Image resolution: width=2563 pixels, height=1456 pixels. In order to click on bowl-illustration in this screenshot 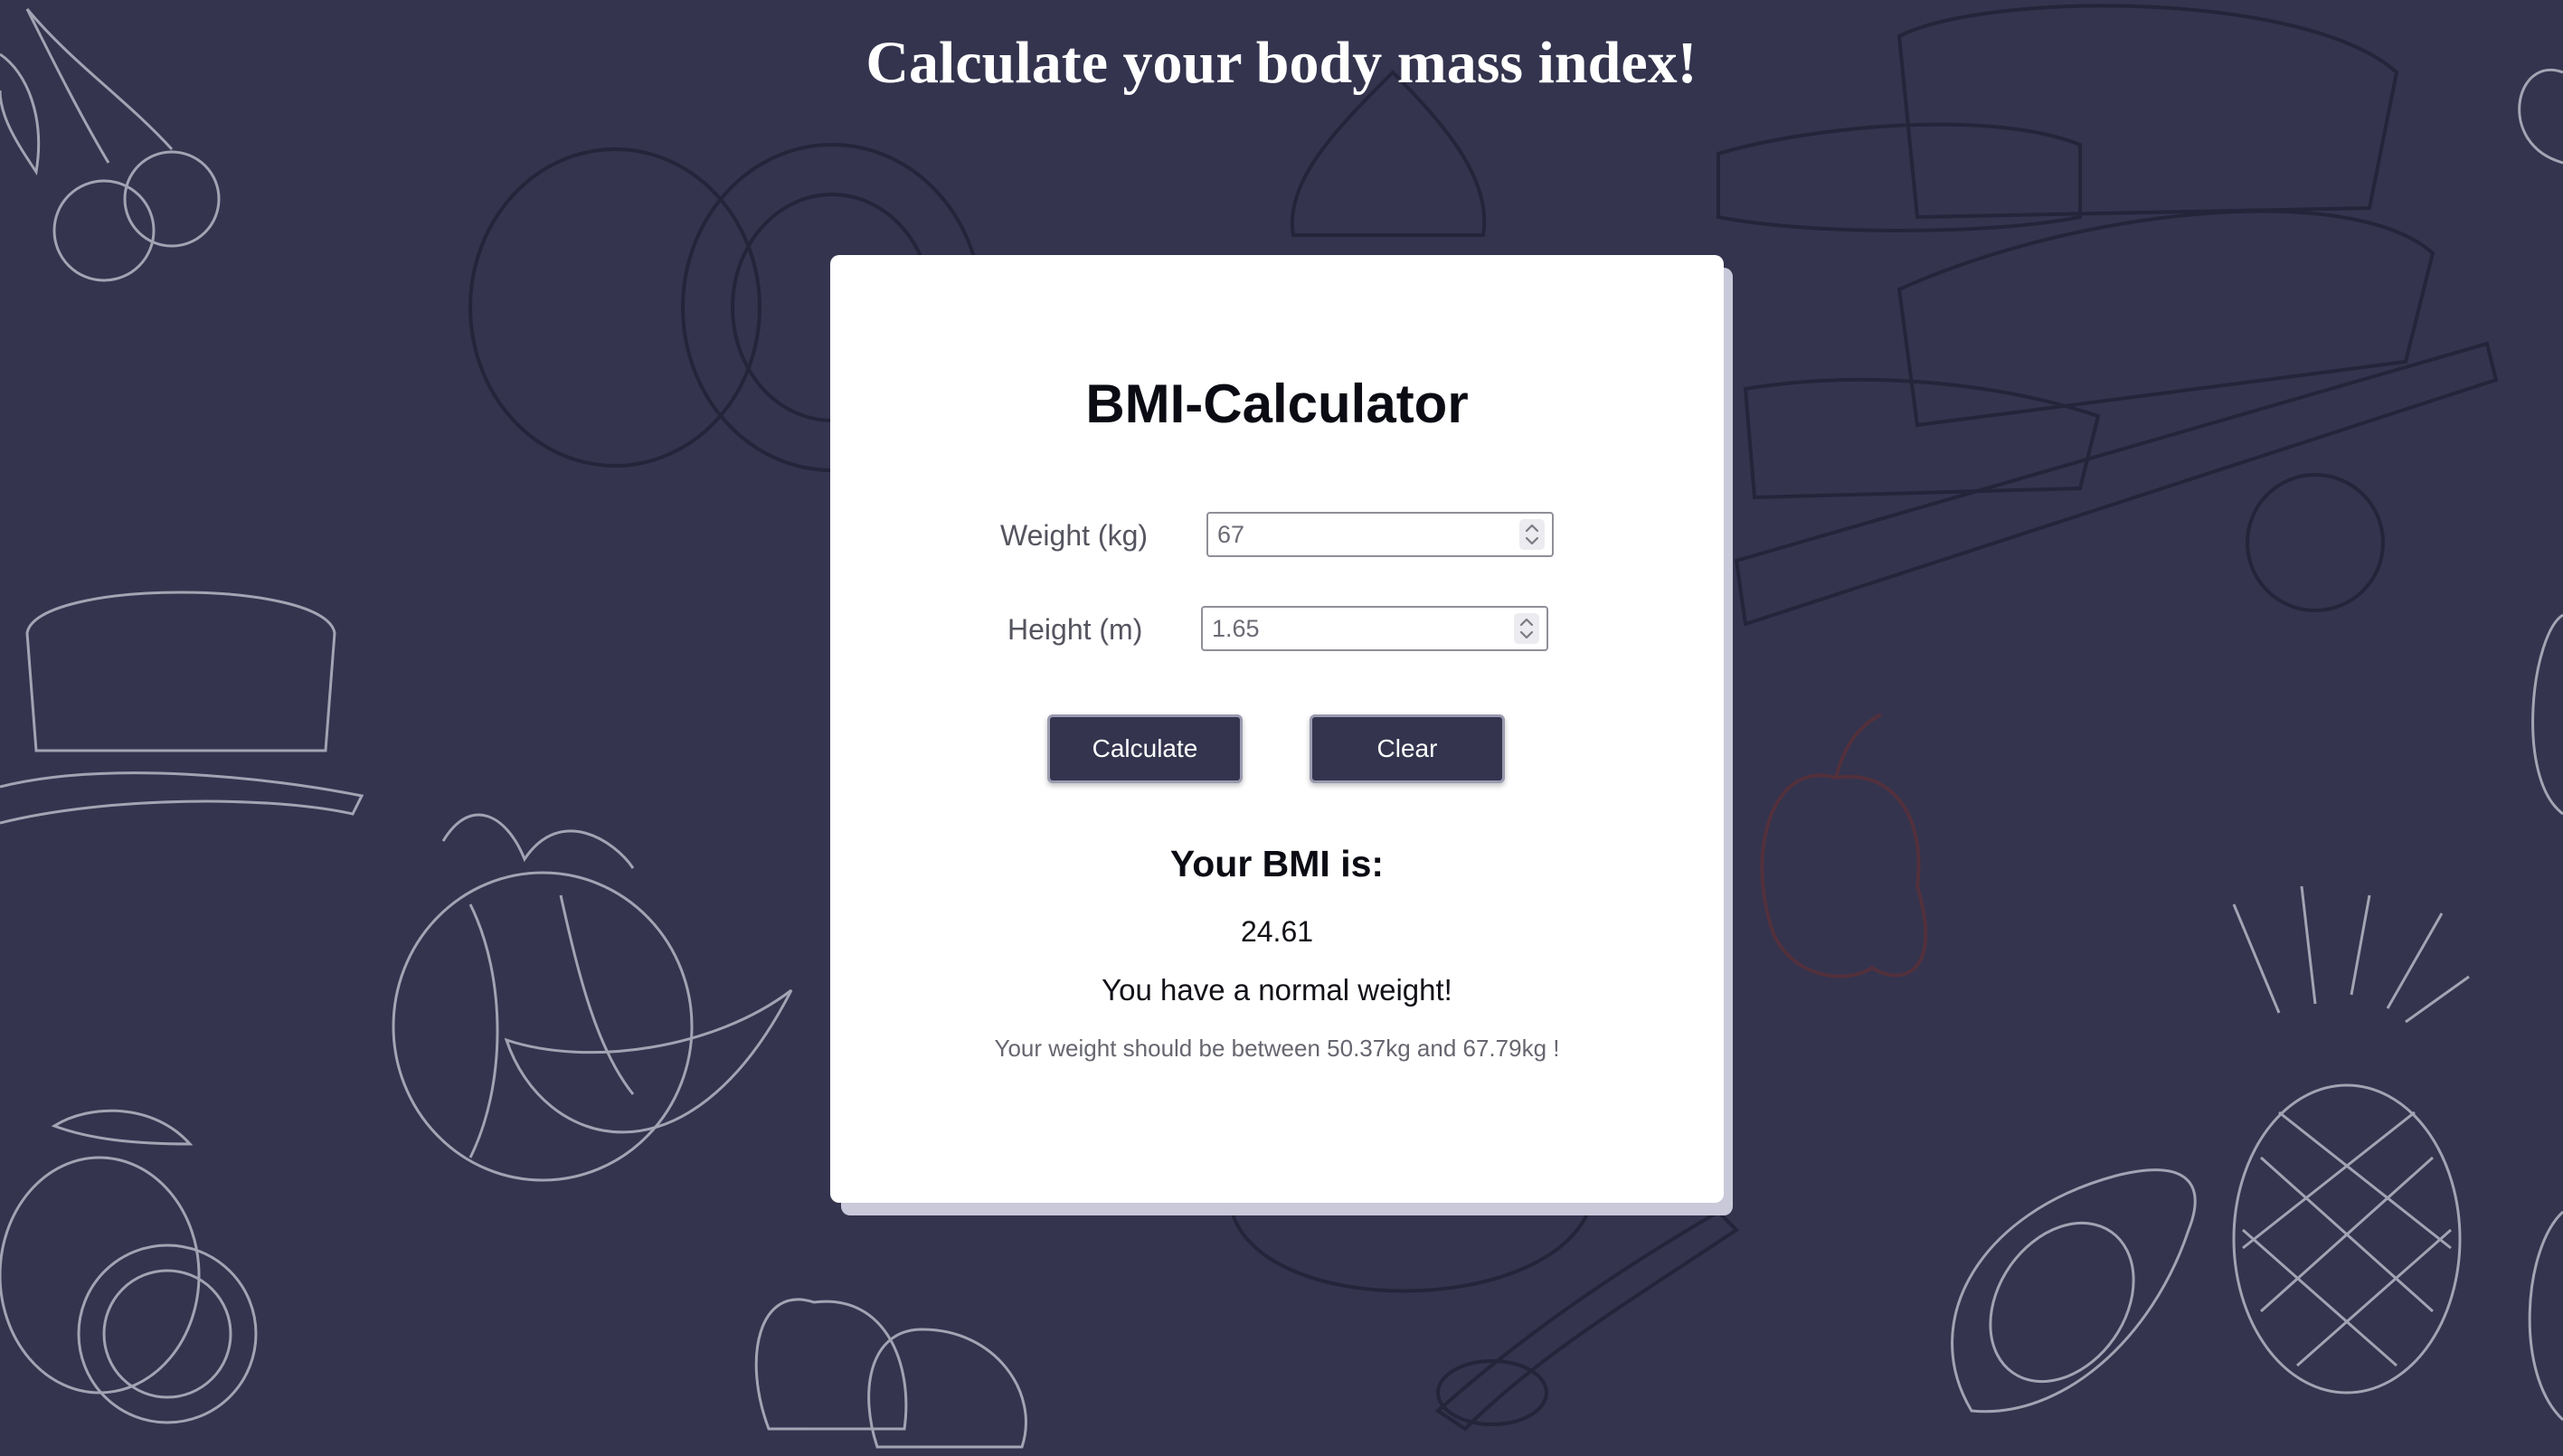, I will do `click(1484, 1317)`.